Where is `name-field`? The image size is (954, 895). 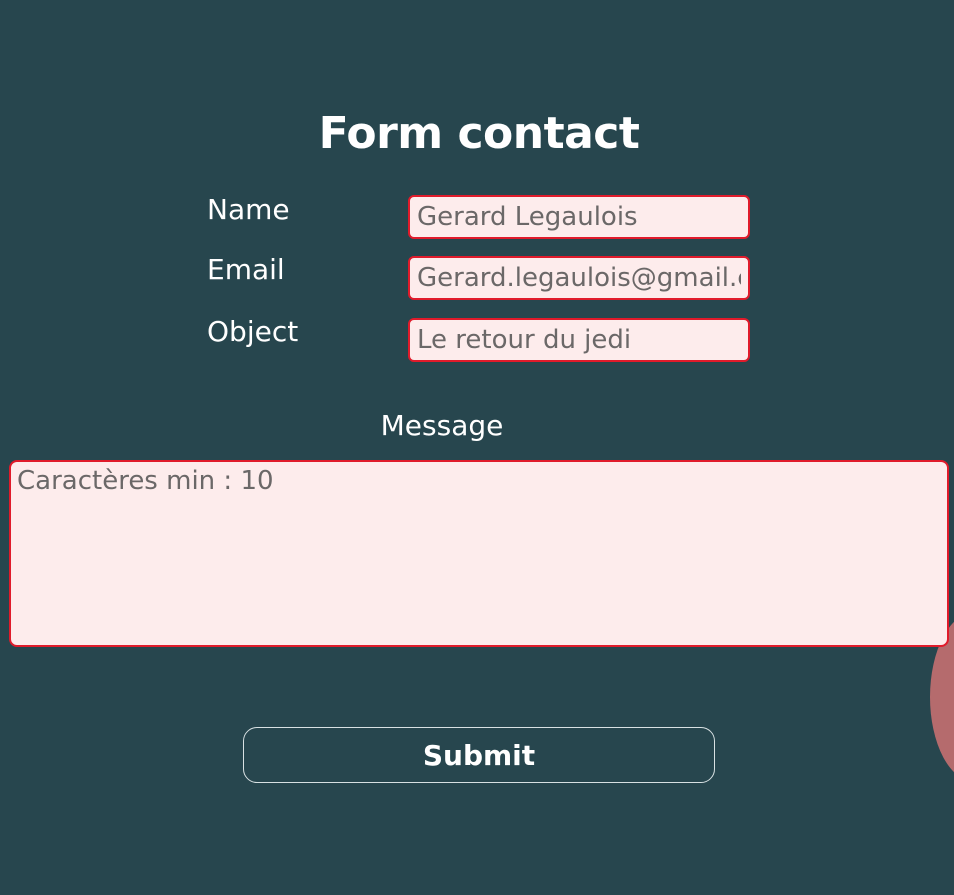
name-field is located at coordinates (579, 217).